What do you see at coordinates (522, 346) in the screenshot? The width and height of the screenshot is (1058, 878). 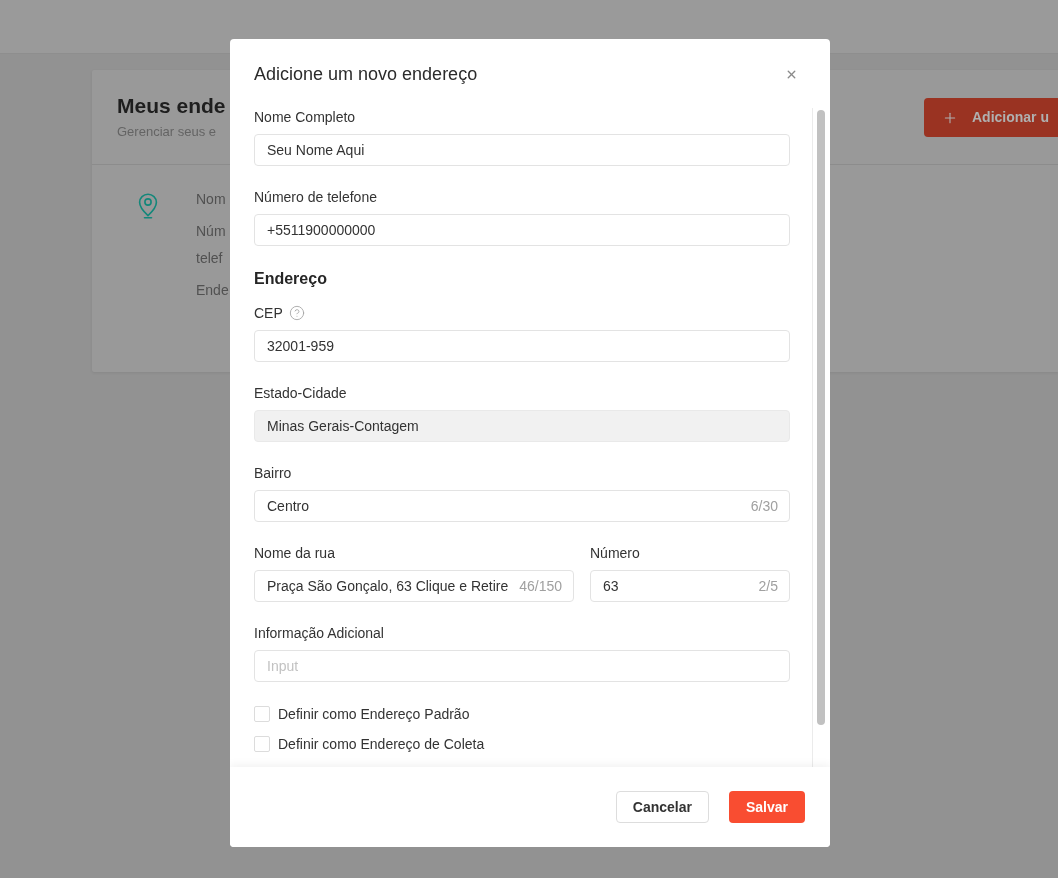 I see `text-field: 32001-959` at bounding box center [522, 346].